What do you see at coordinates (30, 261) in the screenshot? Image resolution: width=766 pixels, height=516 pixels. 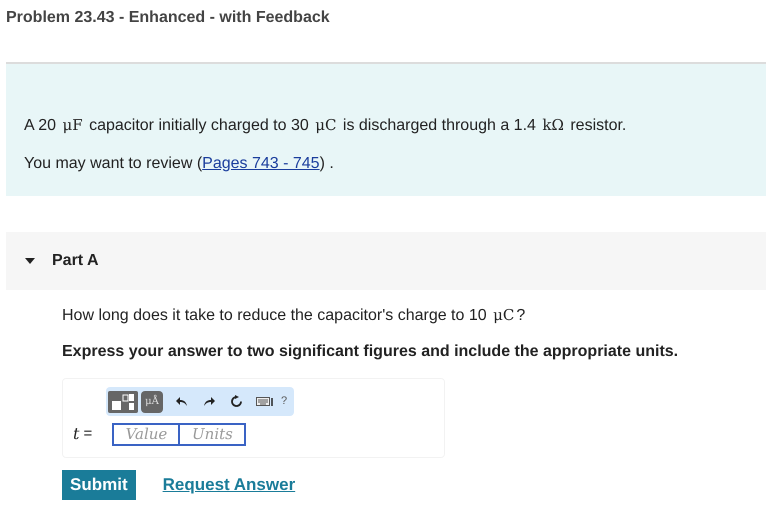 I see `caret-icon` at bounding box center [30, 261].